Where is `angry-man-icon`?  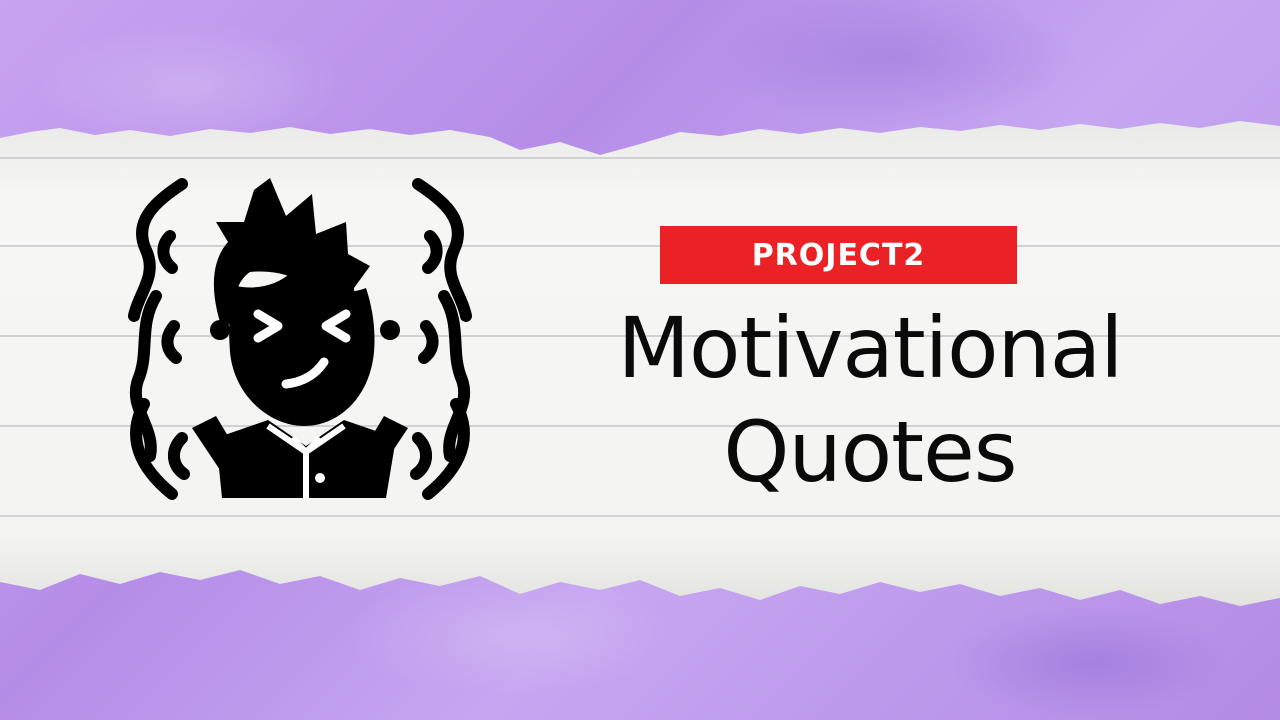 angry-man-icon is located at coordinates (300, 339).